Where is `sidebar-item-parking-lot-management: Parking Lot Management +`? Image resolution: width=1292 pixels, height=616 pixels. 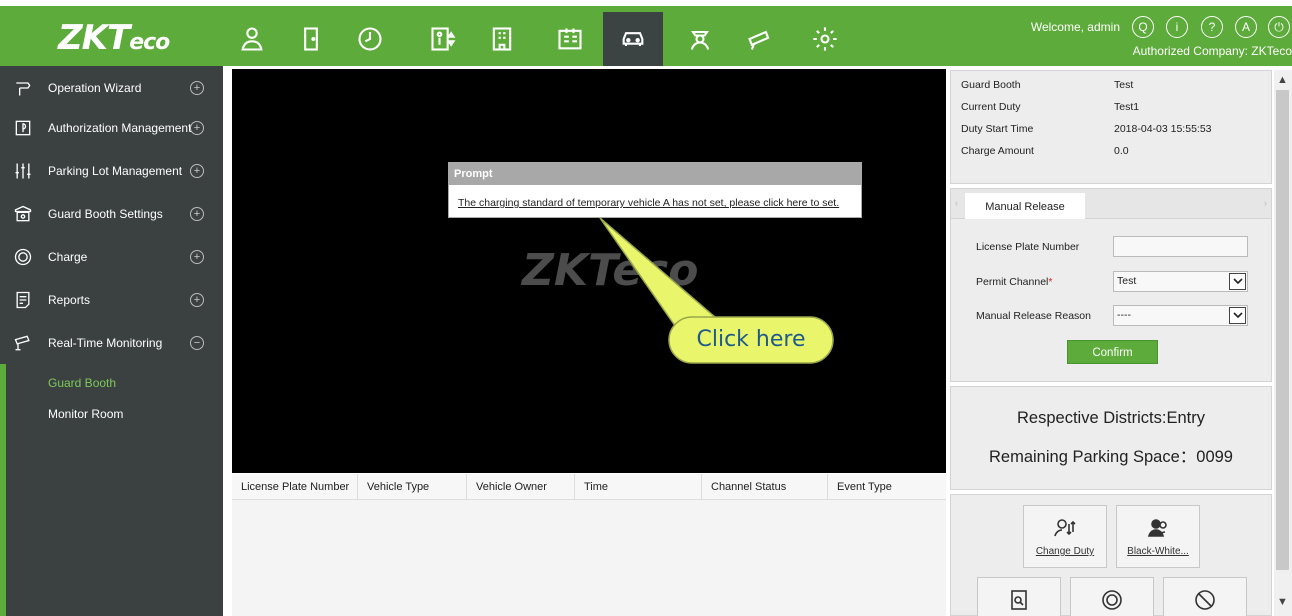
sidebar-item-parking-lot-management: Parking Lot Management + is located at coordinates (111, 170).